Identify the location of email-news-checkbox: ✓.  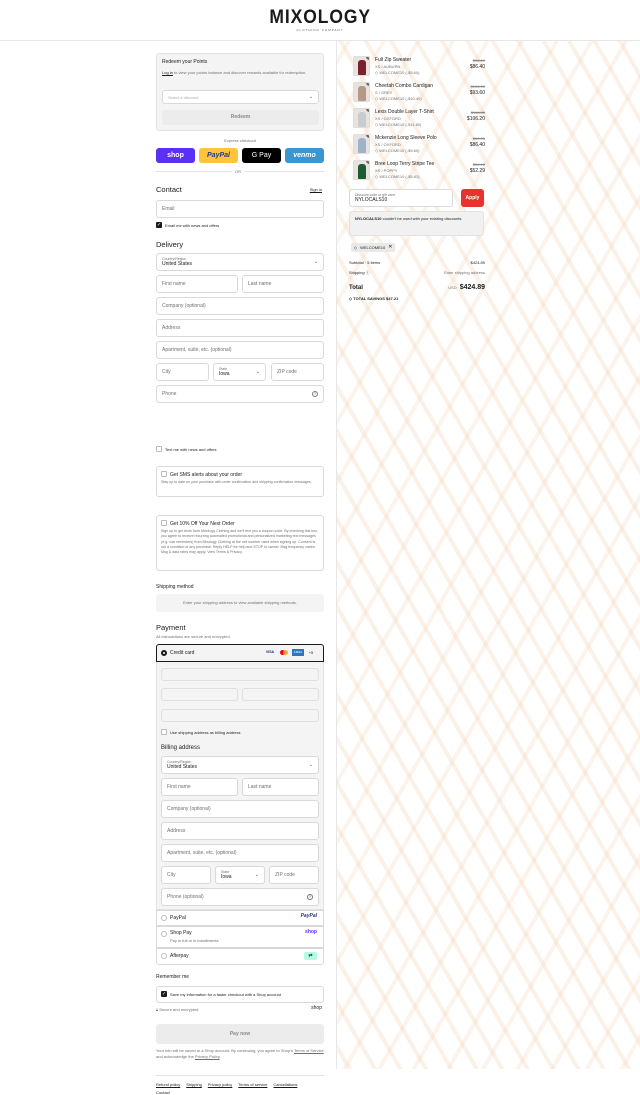
(159, 225).